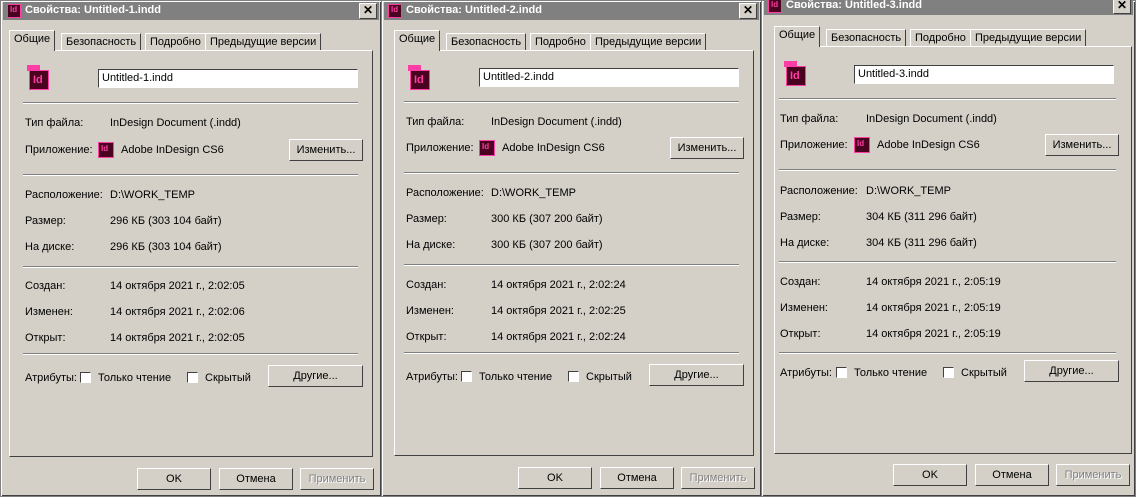  What do you see at coordinates (166, 221) in the screenshot?
I see `size-value: 296 КБ (303 104 байт)` at bounding box center [166, 221].